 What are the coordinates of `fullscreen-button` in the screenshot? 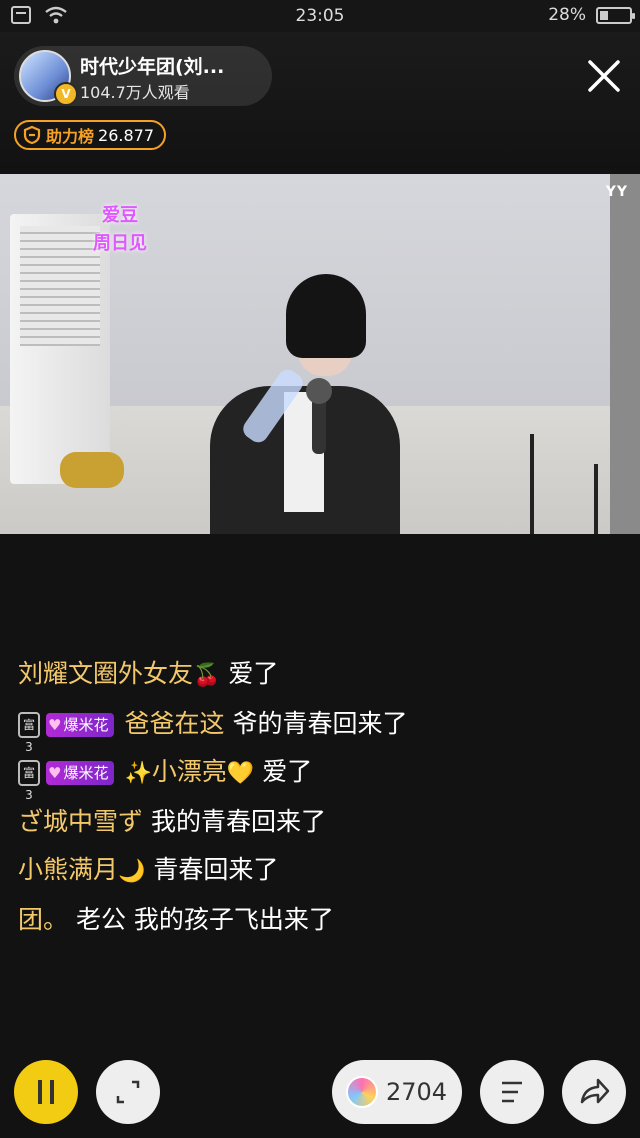 It's located at (128, 1092).